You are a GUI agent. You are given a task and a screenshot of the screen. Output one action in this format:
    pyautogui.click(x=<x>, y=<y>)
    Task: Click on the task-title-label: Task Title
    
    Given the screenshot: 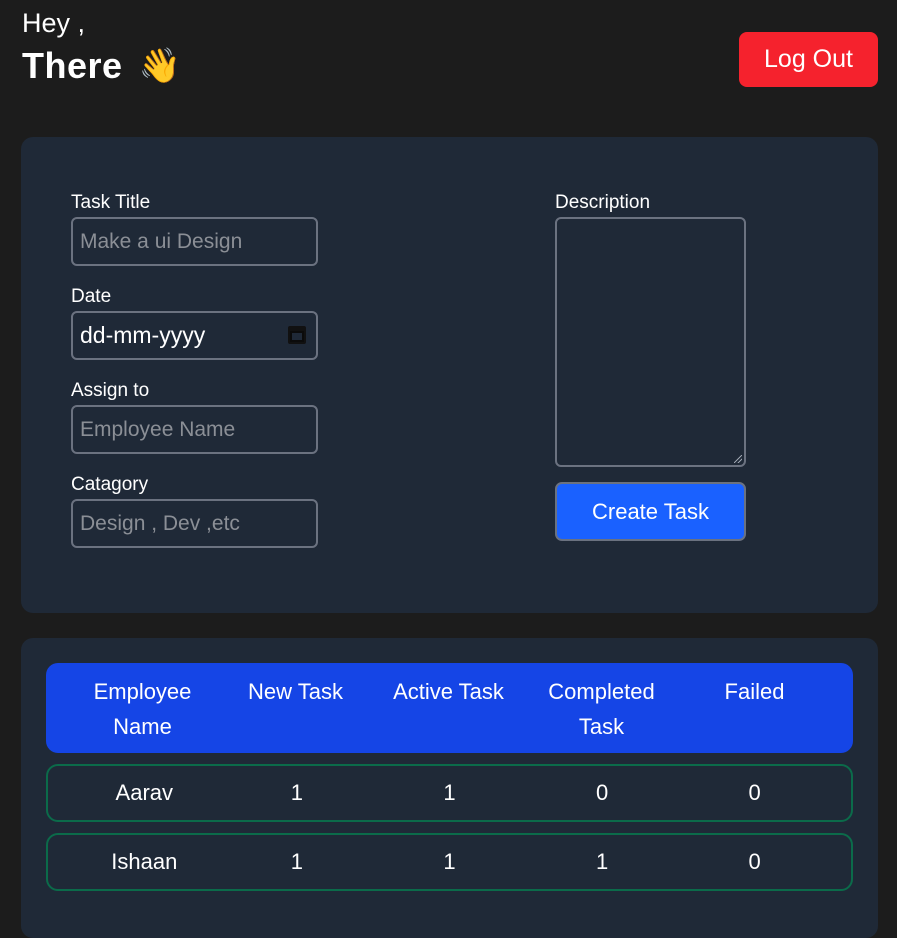 What is the action you would take?
    pyautogui.click(x=111, y=202)
    